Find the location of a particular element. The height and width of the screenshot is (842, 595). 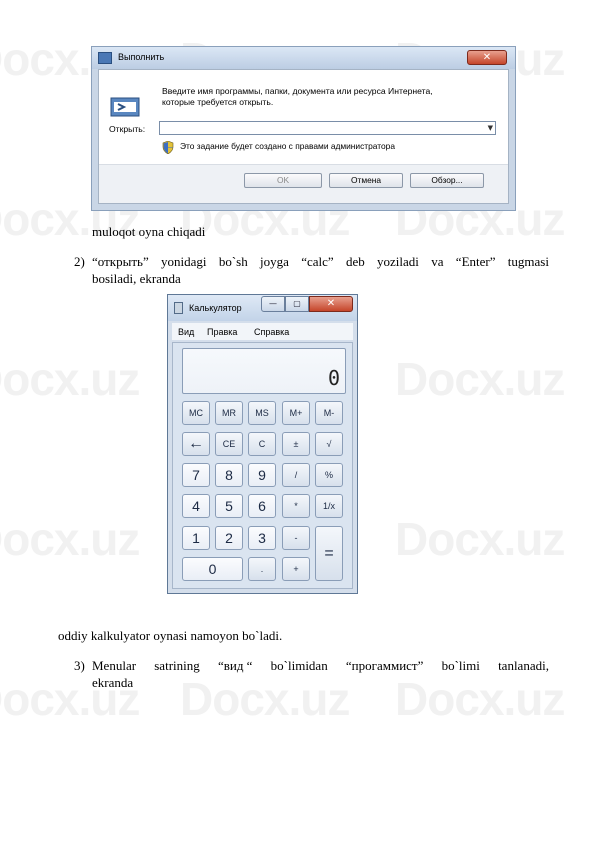

maximize-button: ▢ is located at coordinates (297, 304).